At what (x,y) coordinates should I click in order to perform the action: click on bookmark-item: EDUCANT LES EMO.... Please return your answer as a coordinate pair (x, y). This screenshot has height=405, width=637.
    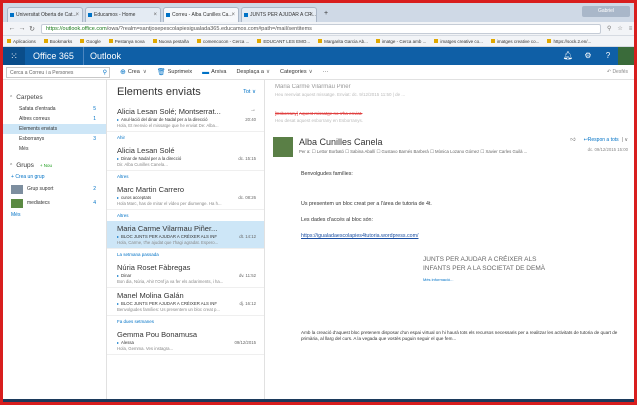
    Looking at the image, I should click on (283, 41).